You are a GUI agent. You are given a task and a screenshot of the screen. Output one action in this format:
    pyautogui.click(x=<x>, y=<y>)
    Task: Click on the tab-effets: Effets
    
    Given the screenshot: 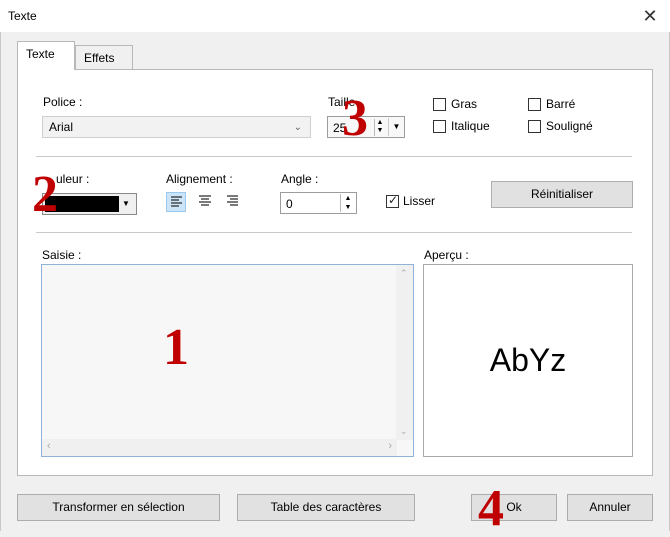 What is the action you would take?
    pyautogui.click(x=104, y=57)
    